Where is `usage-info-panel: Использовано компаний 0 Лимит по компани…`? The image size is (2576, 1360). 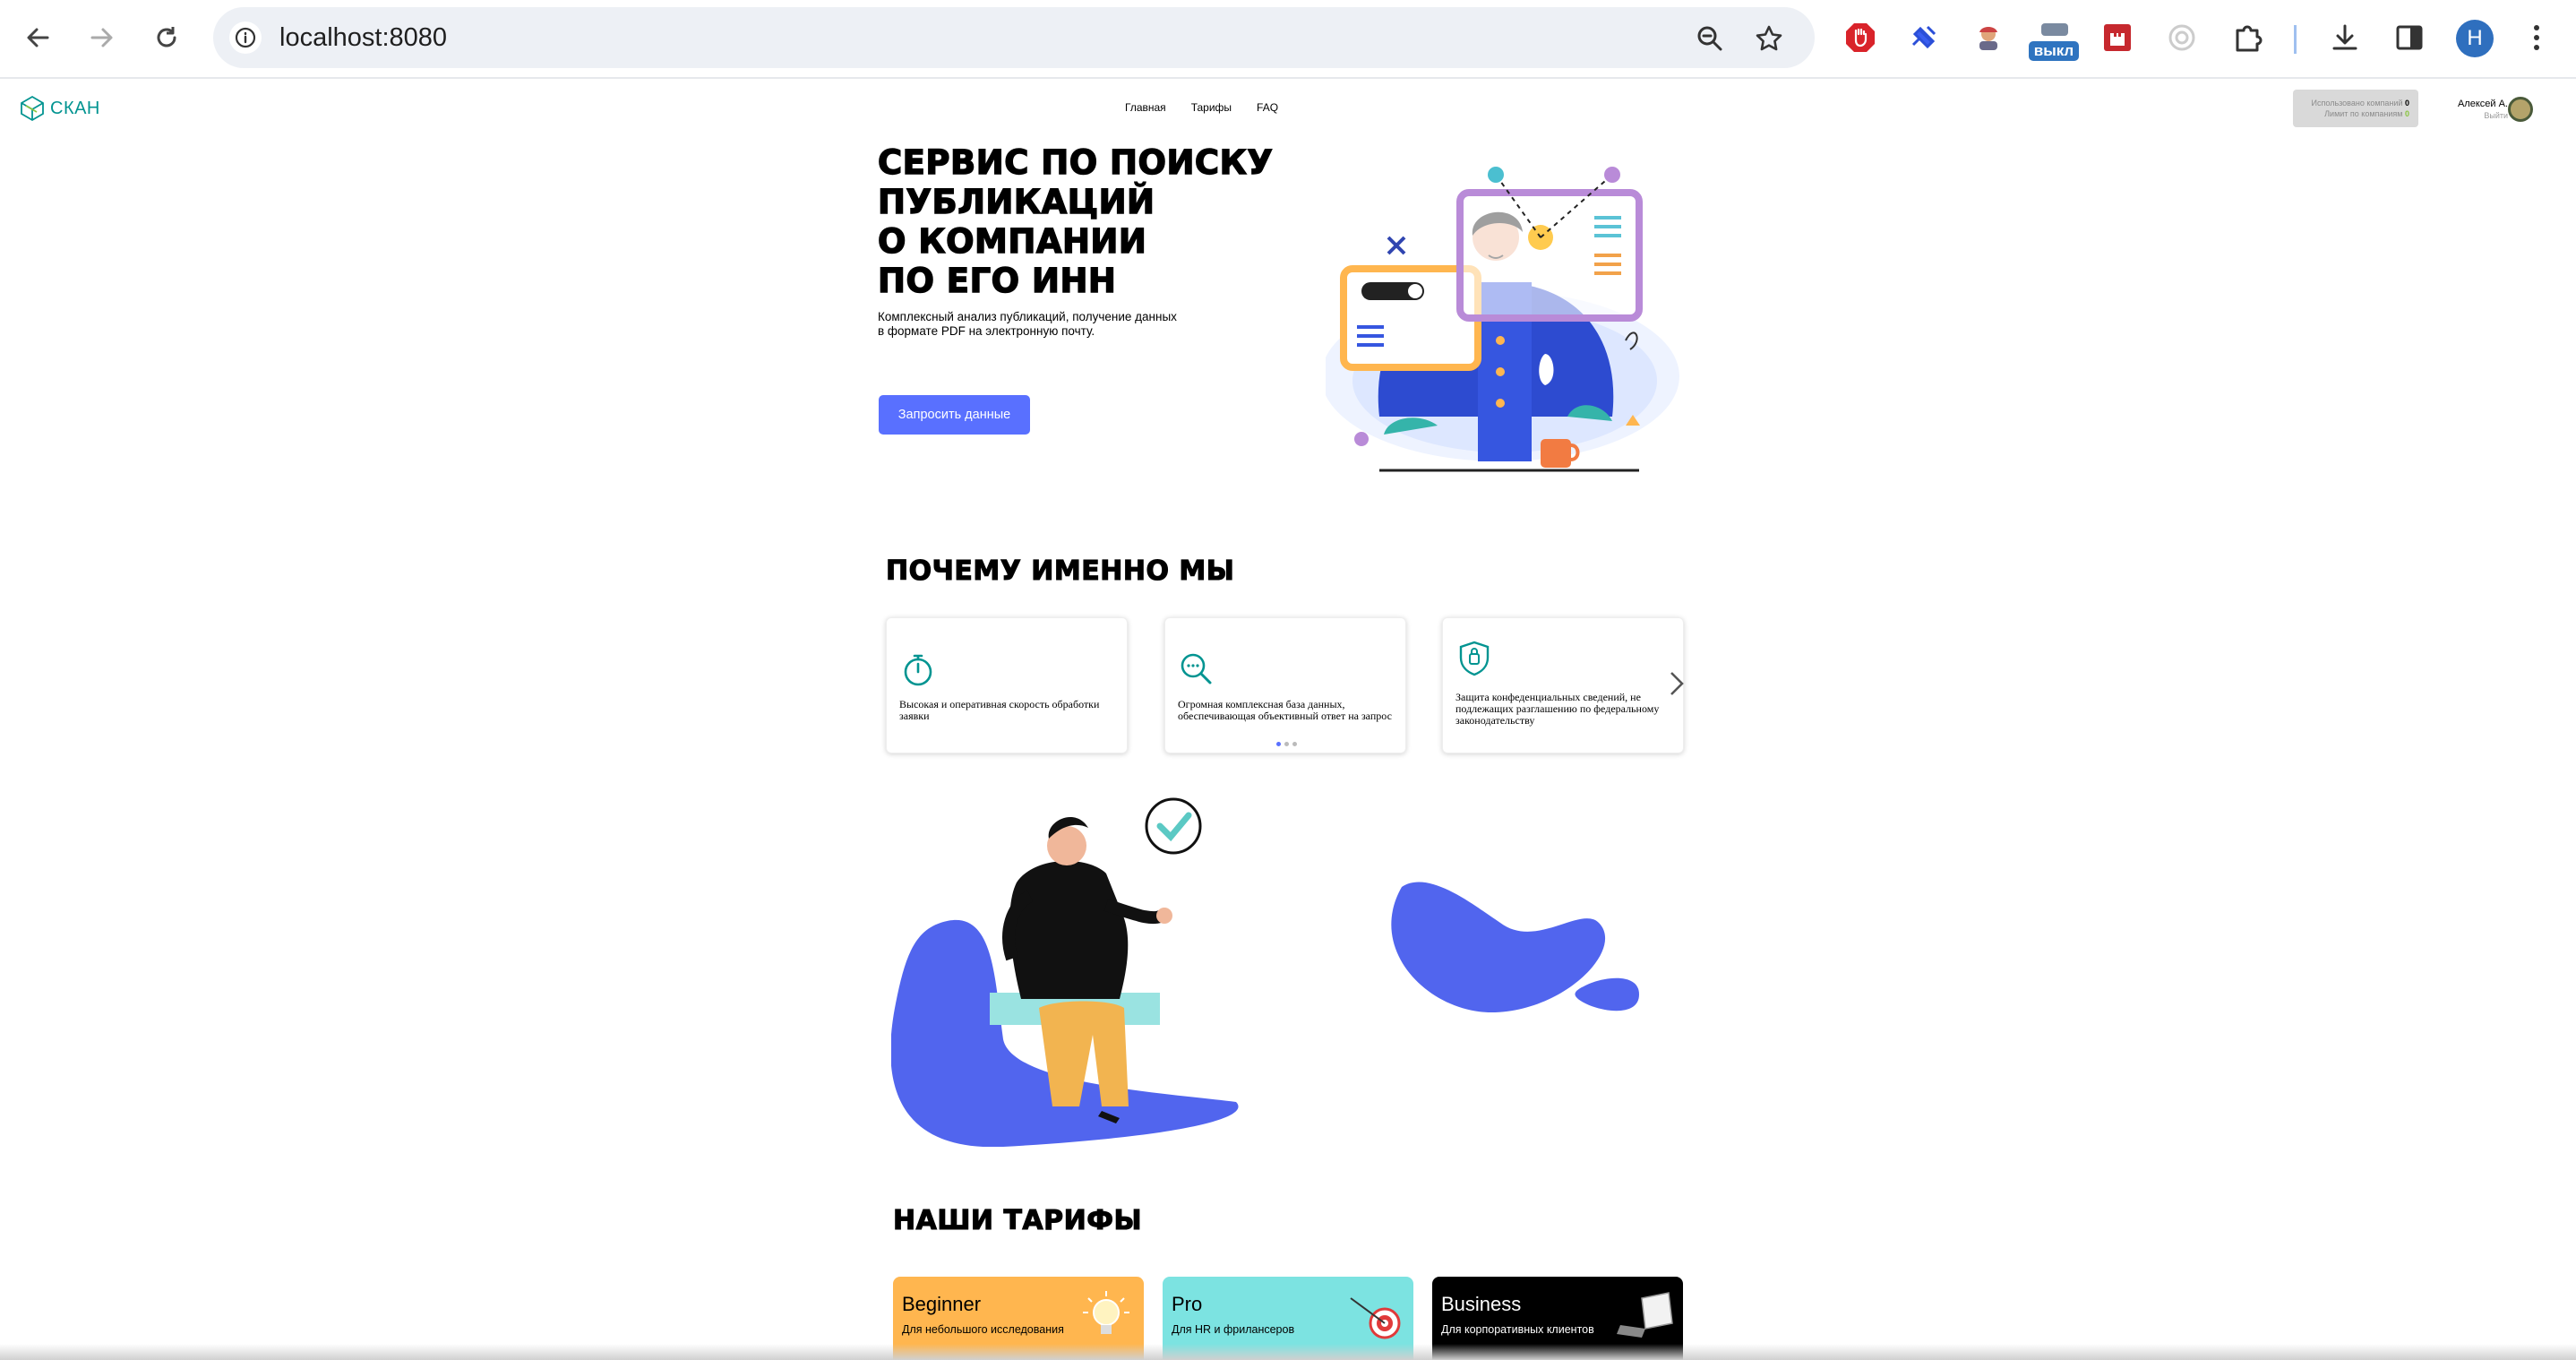
usage-info-panel: Использовано компаний 0 Лимит по компани… is located at coordinates (2355, 108).